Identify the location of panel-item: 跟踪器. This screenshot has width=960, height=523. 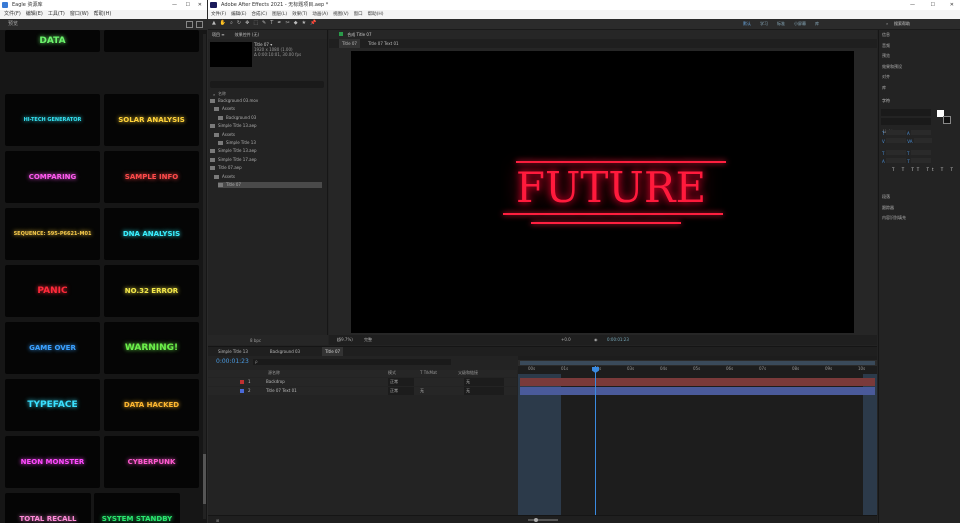
(920, 208).